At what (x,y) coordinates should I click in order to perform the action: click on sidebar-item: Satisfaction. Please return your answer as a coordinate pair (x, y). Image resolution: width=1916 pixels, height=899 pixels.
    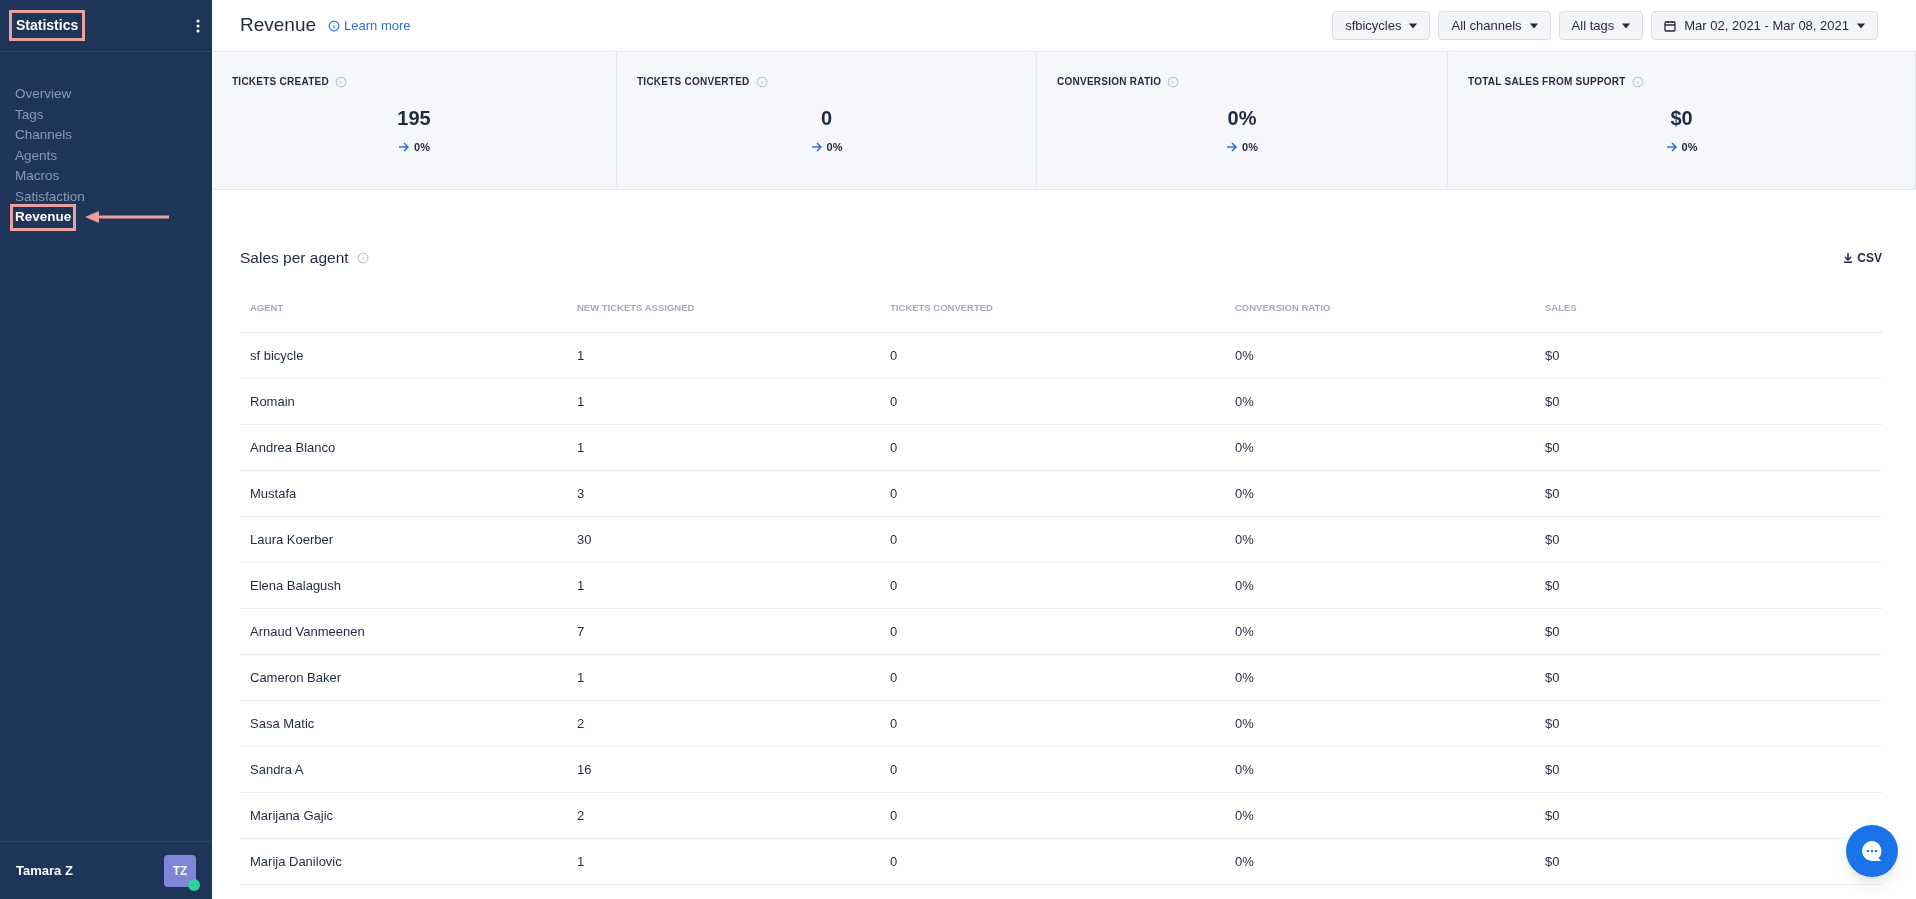
    Looking at the image, I should click on (50, 196).